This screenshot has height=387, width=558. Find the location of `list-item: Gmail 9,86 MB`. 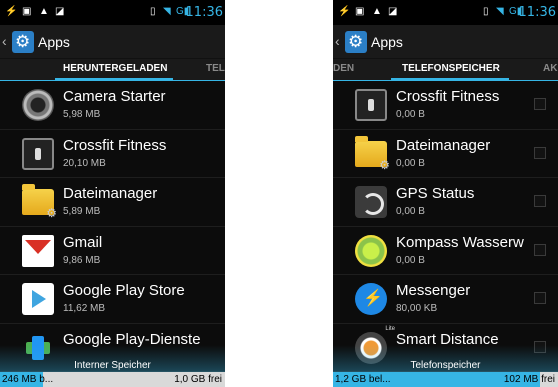

list-item: Gmail 9,86 MB is located at coordinates (112, 251).